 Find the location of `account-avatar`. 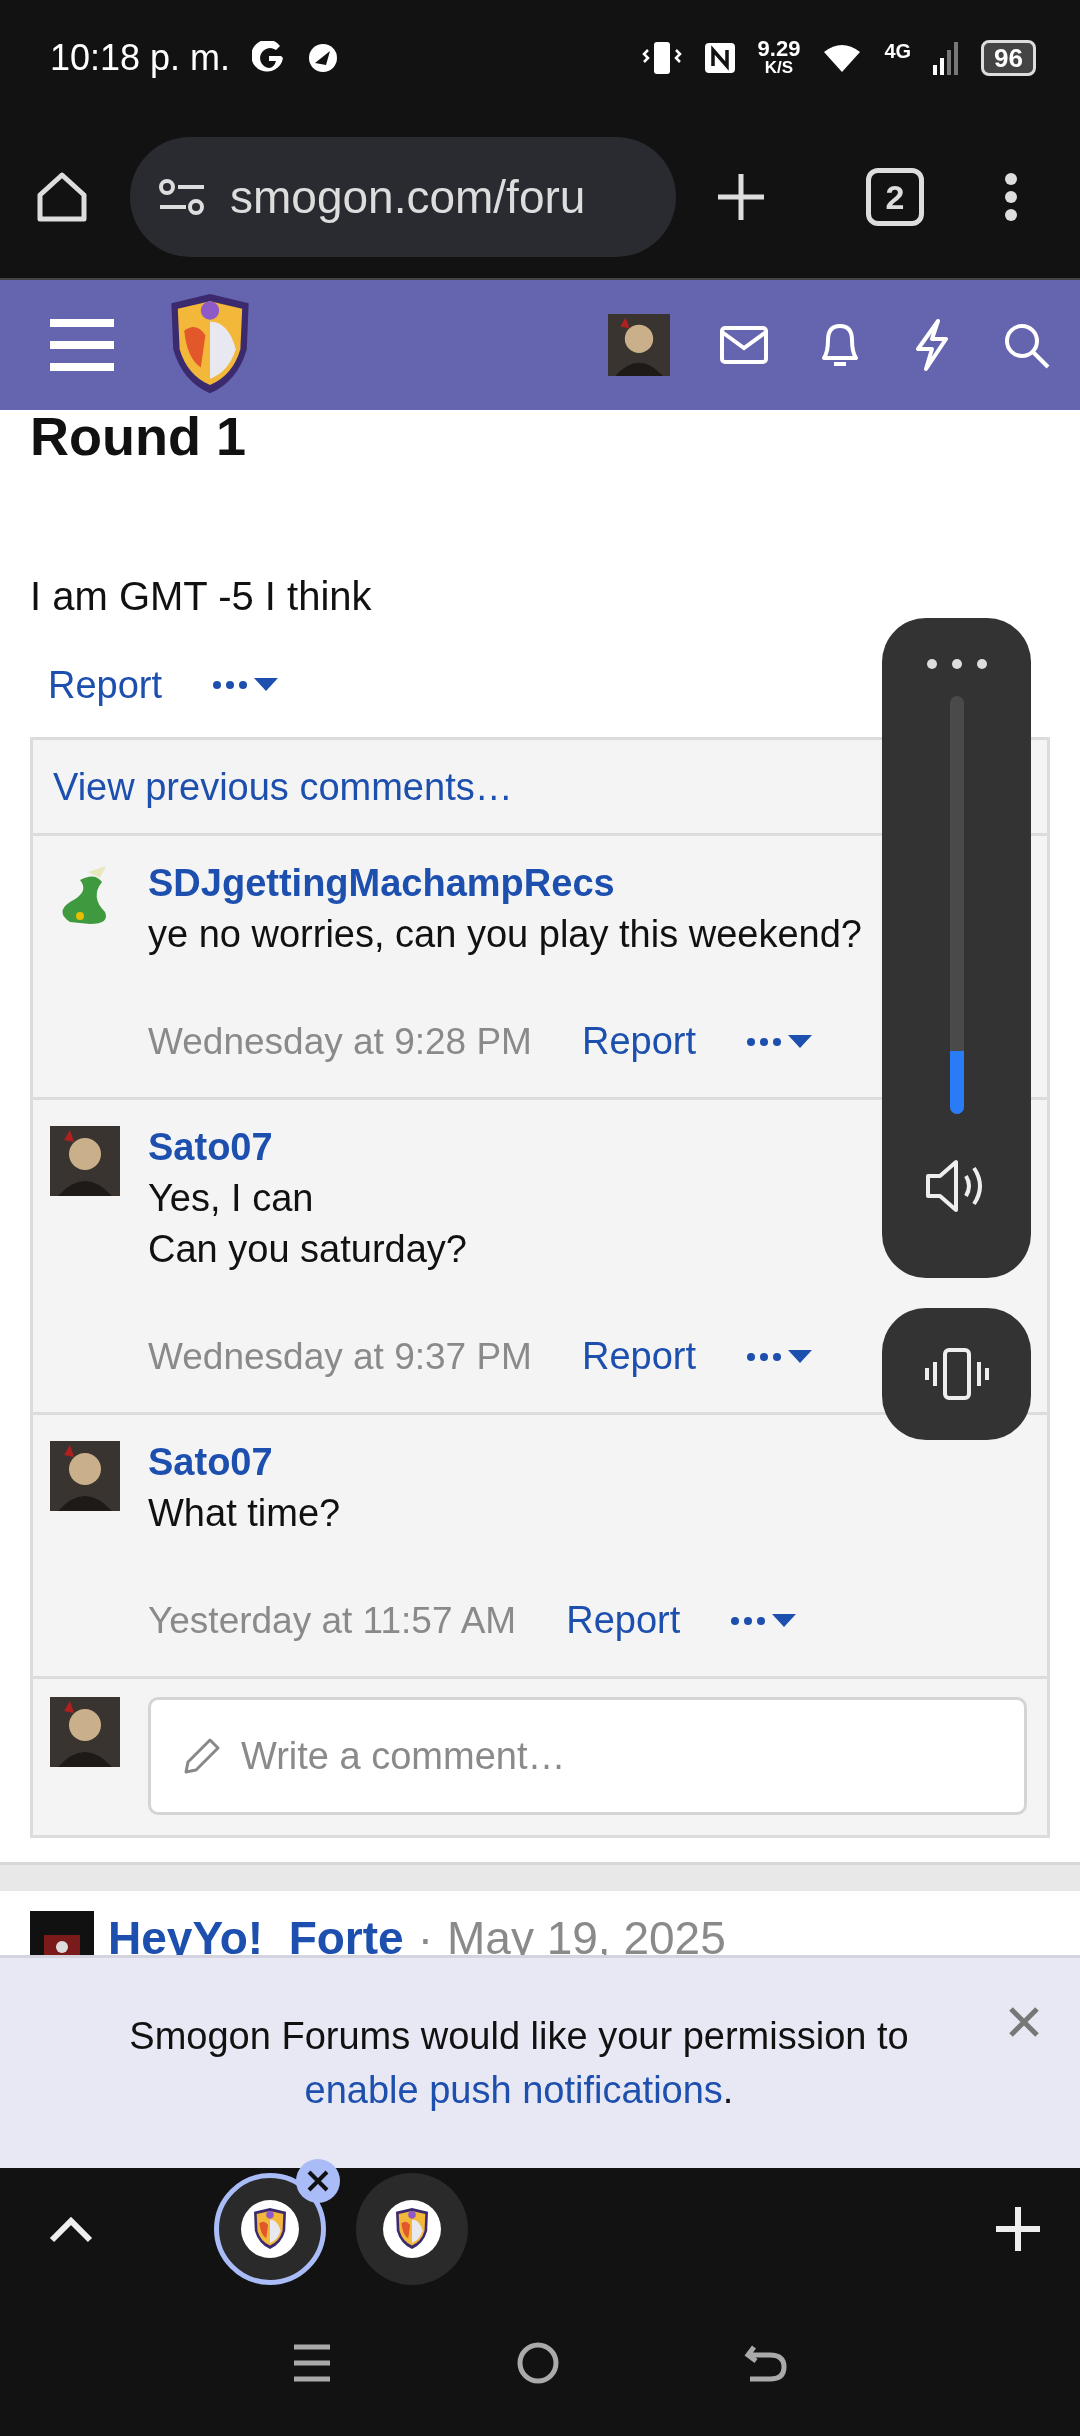

account-avatar is located at coordinates (639, 345).